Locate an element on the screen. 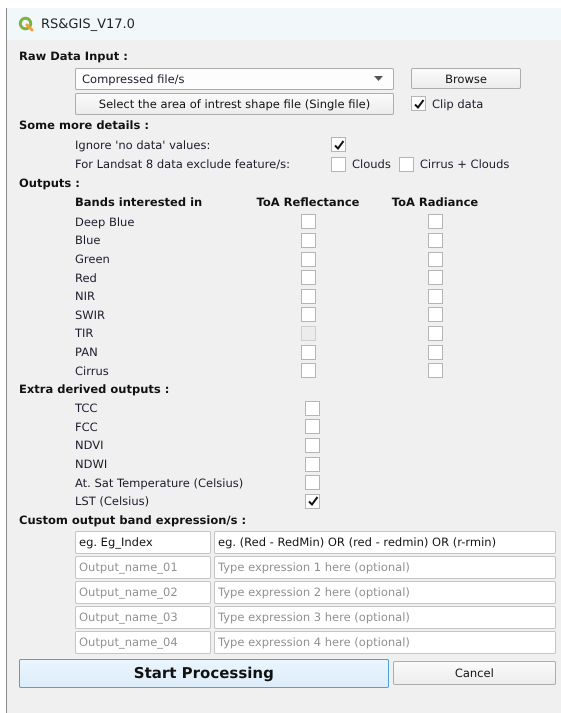 The image size is (561, 713). checkbox-label: Cirrus + Clouds is located at coordinates (465, 164).